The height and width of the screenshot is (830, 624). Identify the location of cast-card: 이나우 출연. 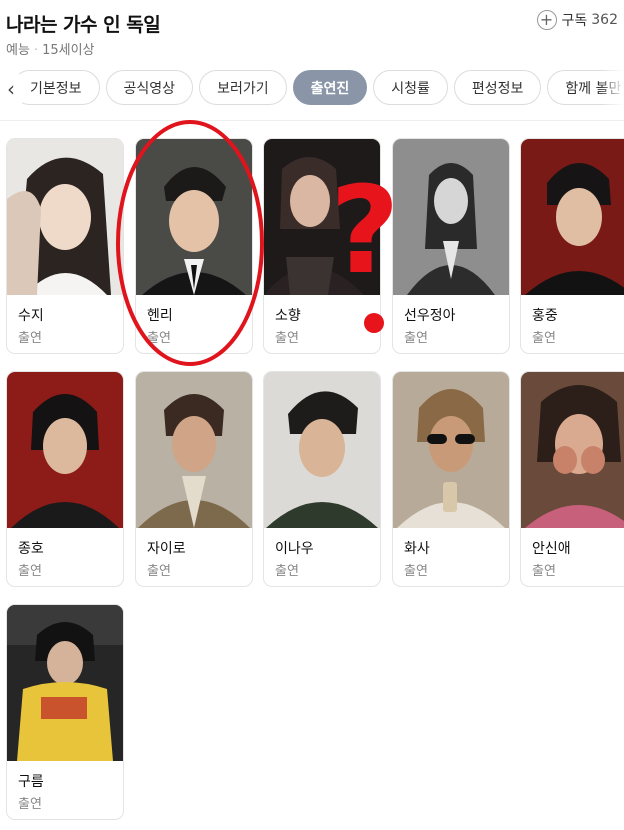
(322, 479).